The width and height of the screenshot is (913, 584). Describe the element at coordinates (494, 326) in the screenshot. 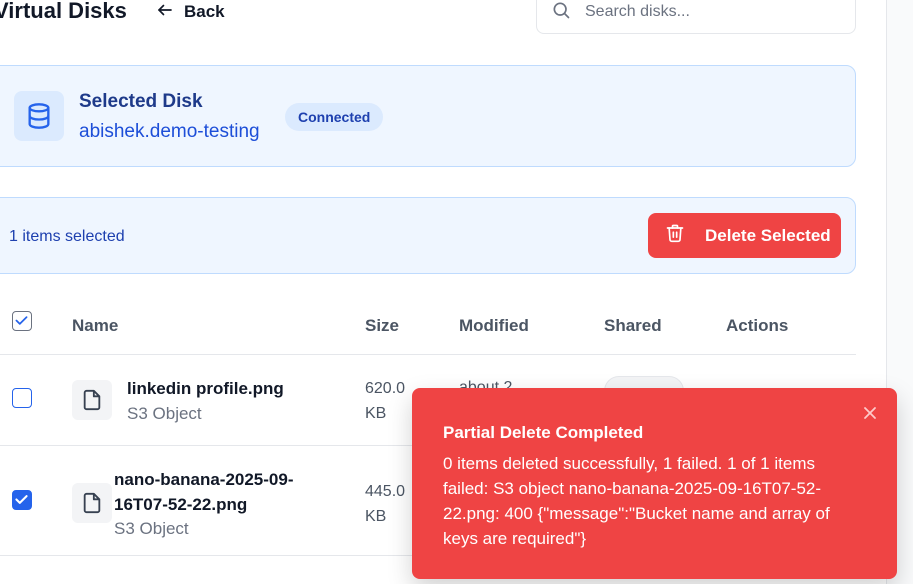

I see `column-header-modified: Modified` at that location.